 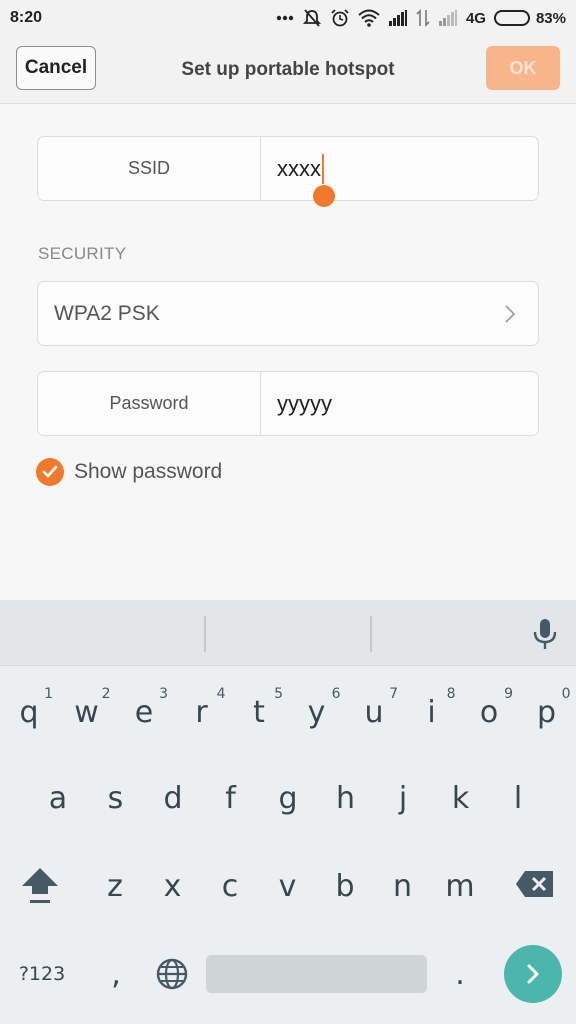 What do you see at coordinates (149, 168) in the screenshot?
I see `ssid-label: SSID` at bounding box center [149, 168].